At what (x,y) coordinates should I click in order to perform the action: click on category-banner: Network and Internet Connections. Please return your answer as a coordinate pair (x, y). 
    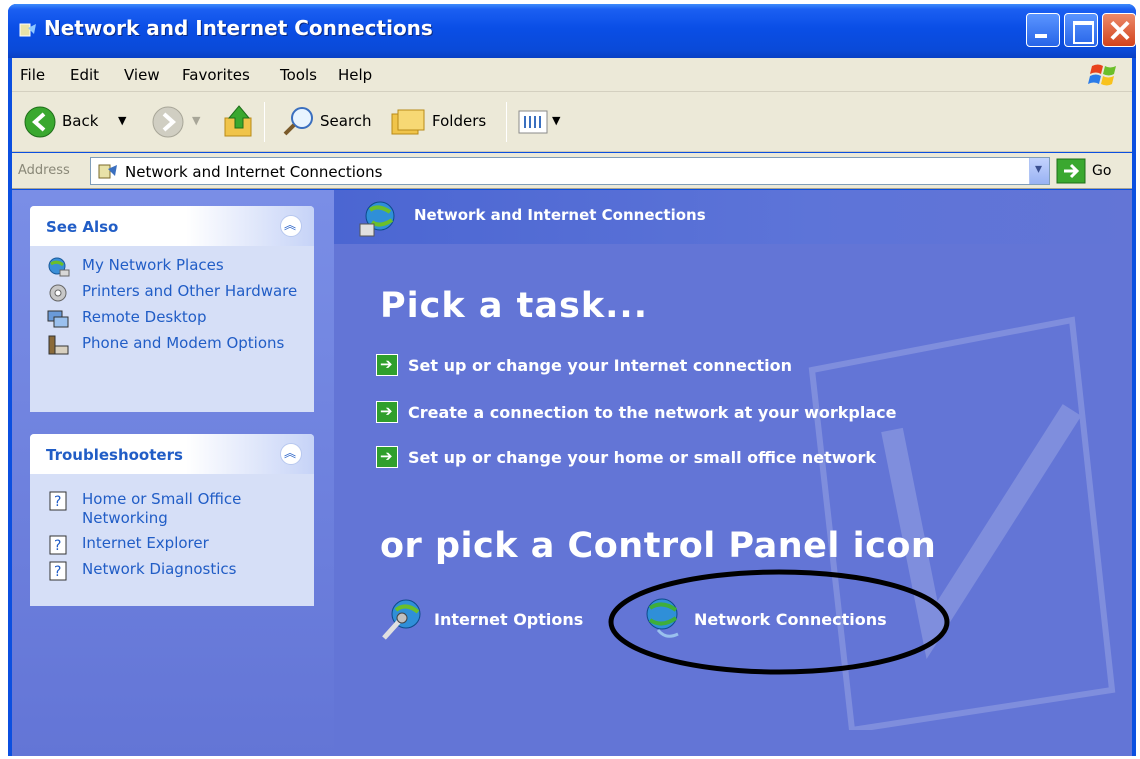
    Looking at the image, I should click on (733, 217).